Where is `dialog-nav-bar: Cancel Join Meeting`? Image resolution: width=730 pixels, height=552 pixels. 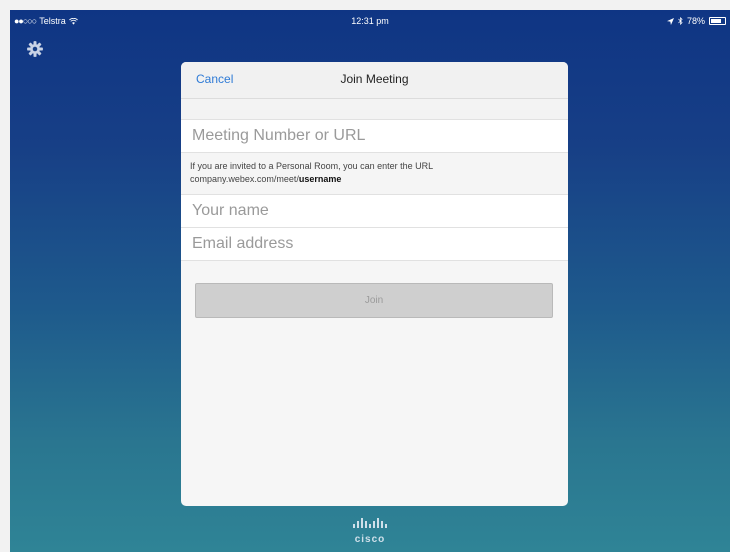 dialog-nav-bar: Cancel Join Meeting is located at coordinates (374, 80).